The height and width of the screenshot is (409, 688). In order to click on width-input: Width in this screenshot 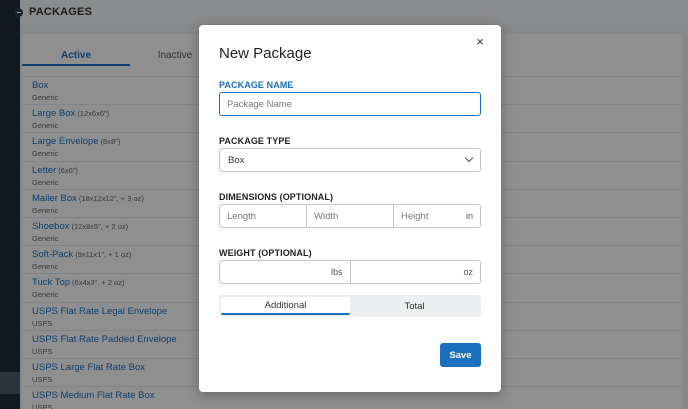, I will do `click(350, 216)`.